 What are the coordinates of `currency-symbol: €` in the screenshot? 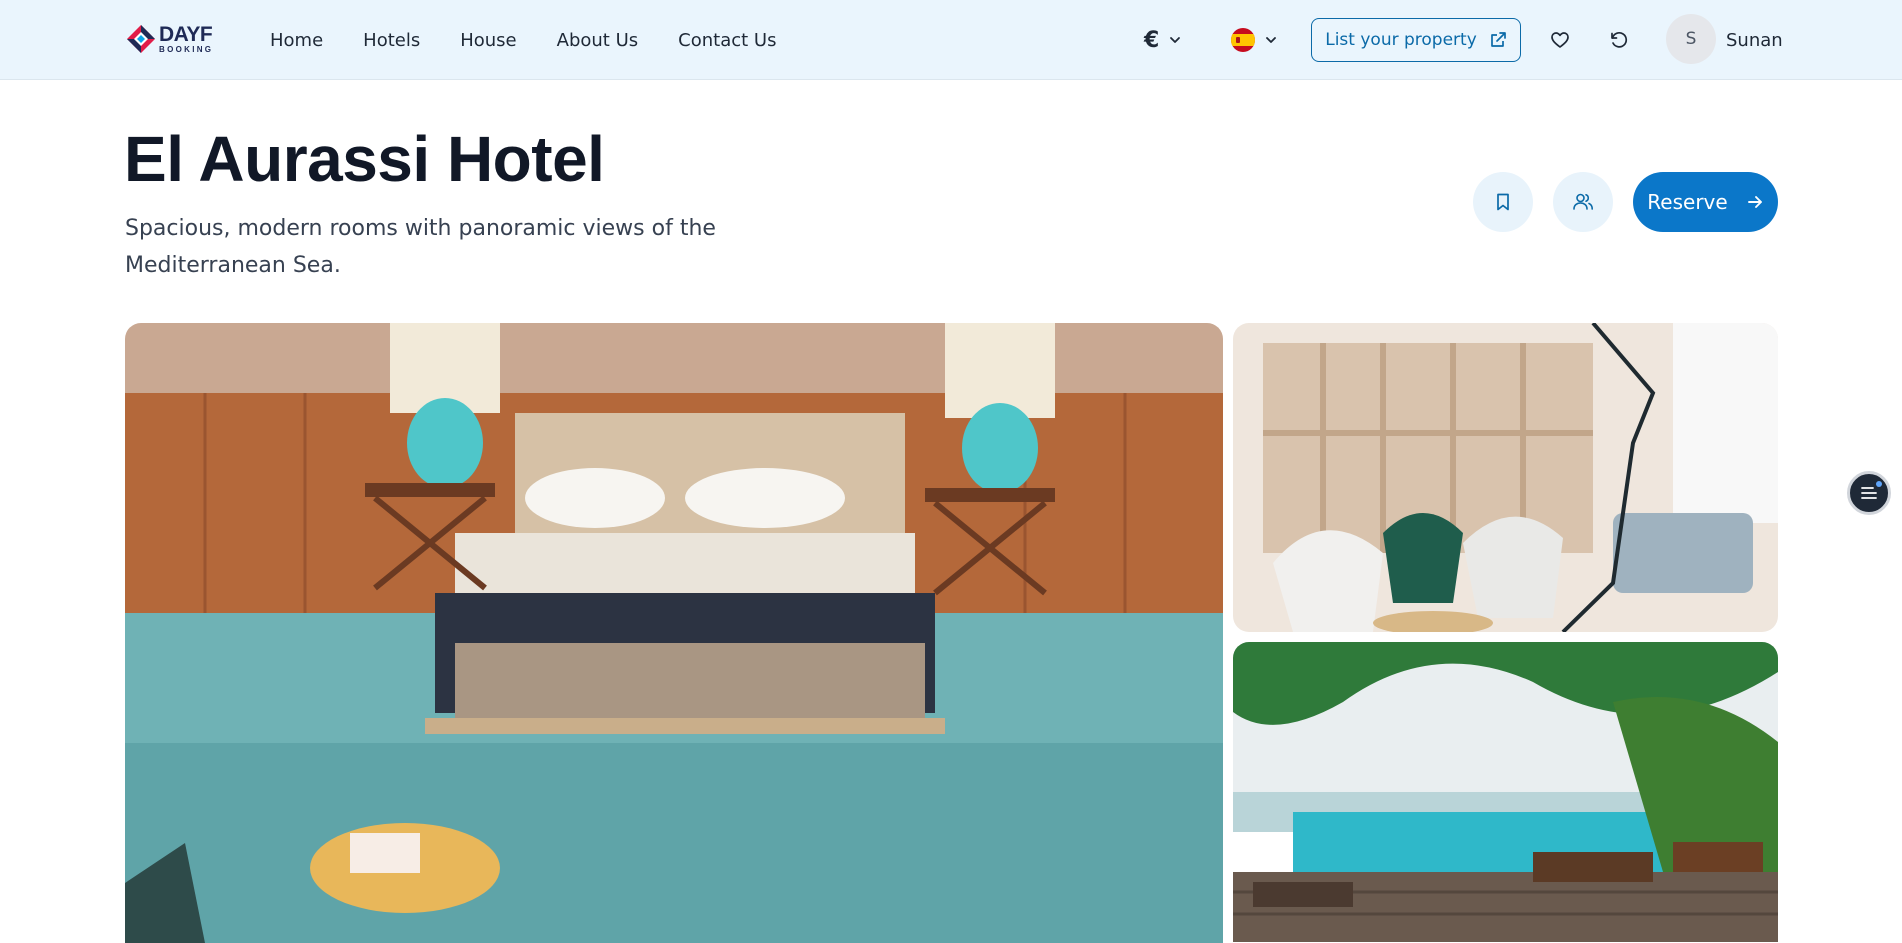 It's located at (1152, 40).